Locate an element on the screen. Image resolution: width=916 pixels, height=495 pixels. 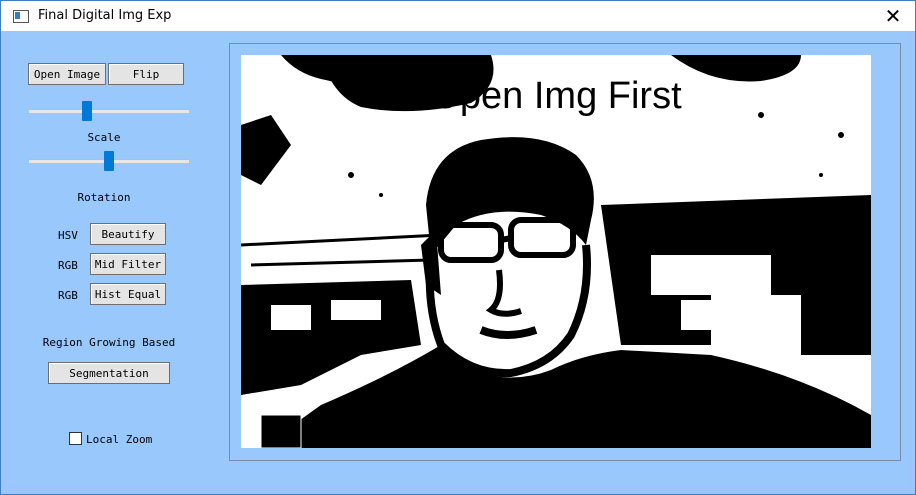
segmentation-button: Segmentation is located at coordinates (109, 373).